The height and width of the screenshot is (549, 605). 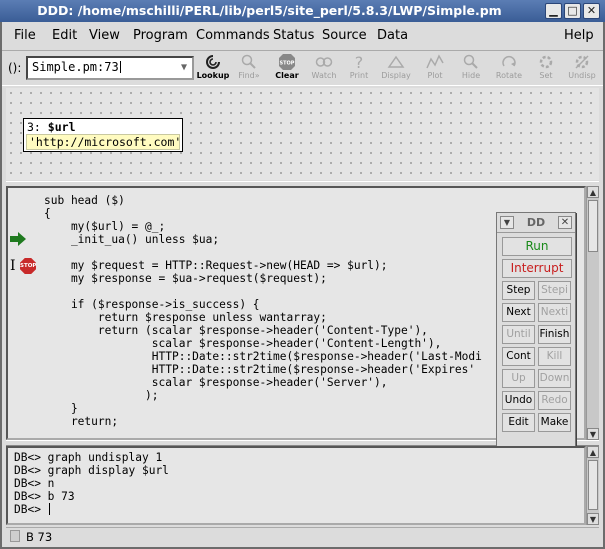 I want to click on until-button: Until, so click(x=518, y=334).